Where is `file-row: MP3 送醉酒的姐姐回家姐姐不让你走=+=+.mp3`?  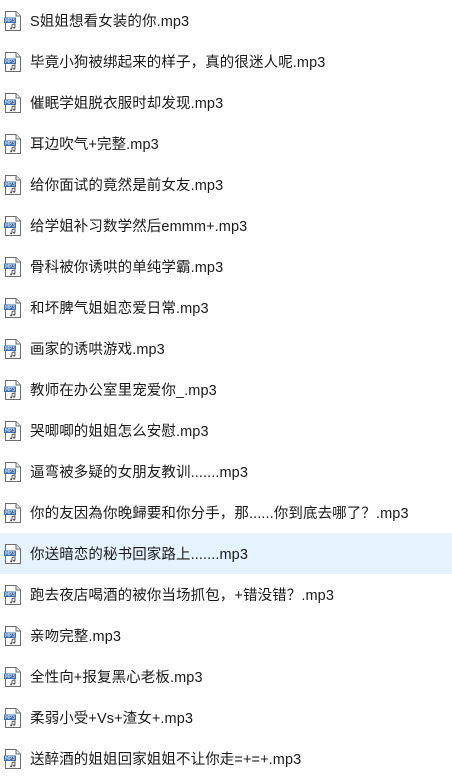
file-row: MP3 送醉酒的姐姐回家姐姐不让你走=+=+.mp3 is located at coordinates (226, 758).